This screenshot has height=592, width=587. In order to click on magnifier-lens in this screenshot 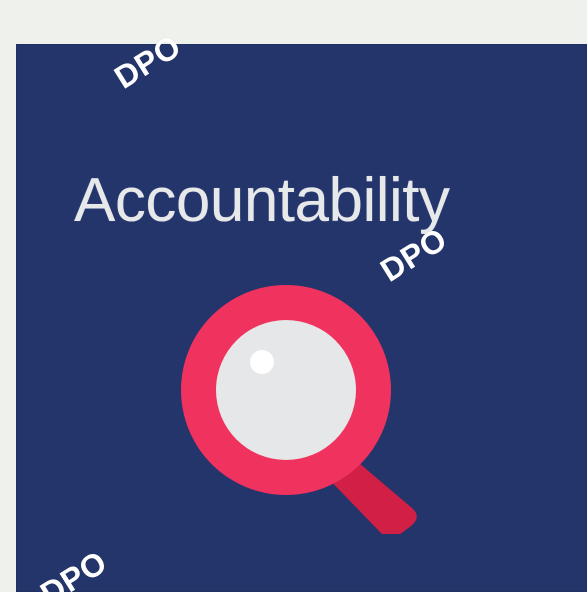, I will do `click(286, 390)`.